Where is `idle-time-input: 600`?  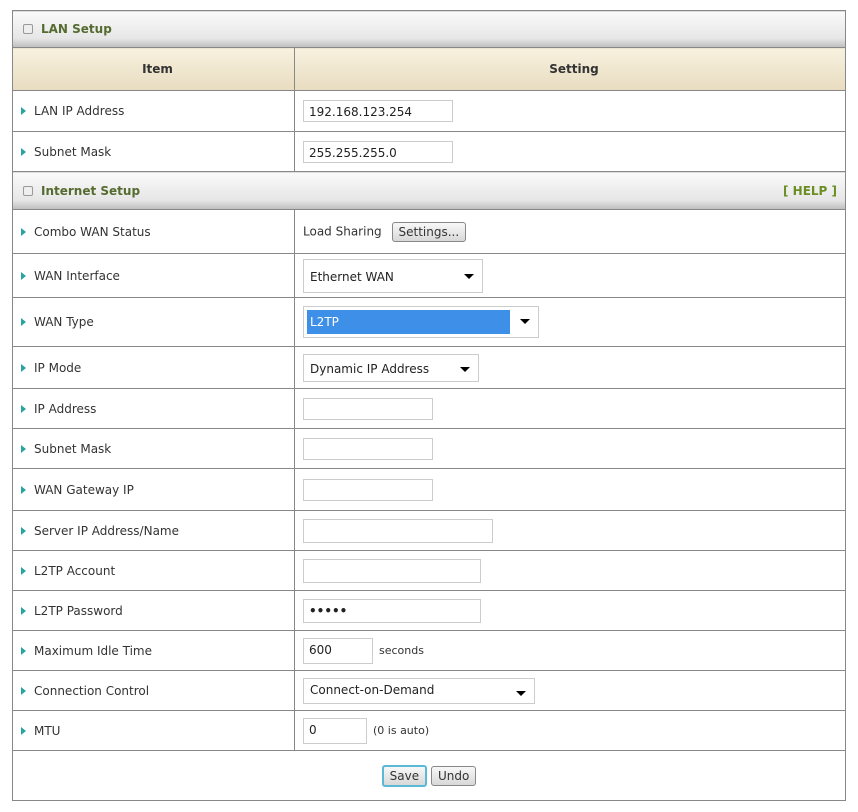 idle-time-input: 600 is located at coordinates (338, 650).